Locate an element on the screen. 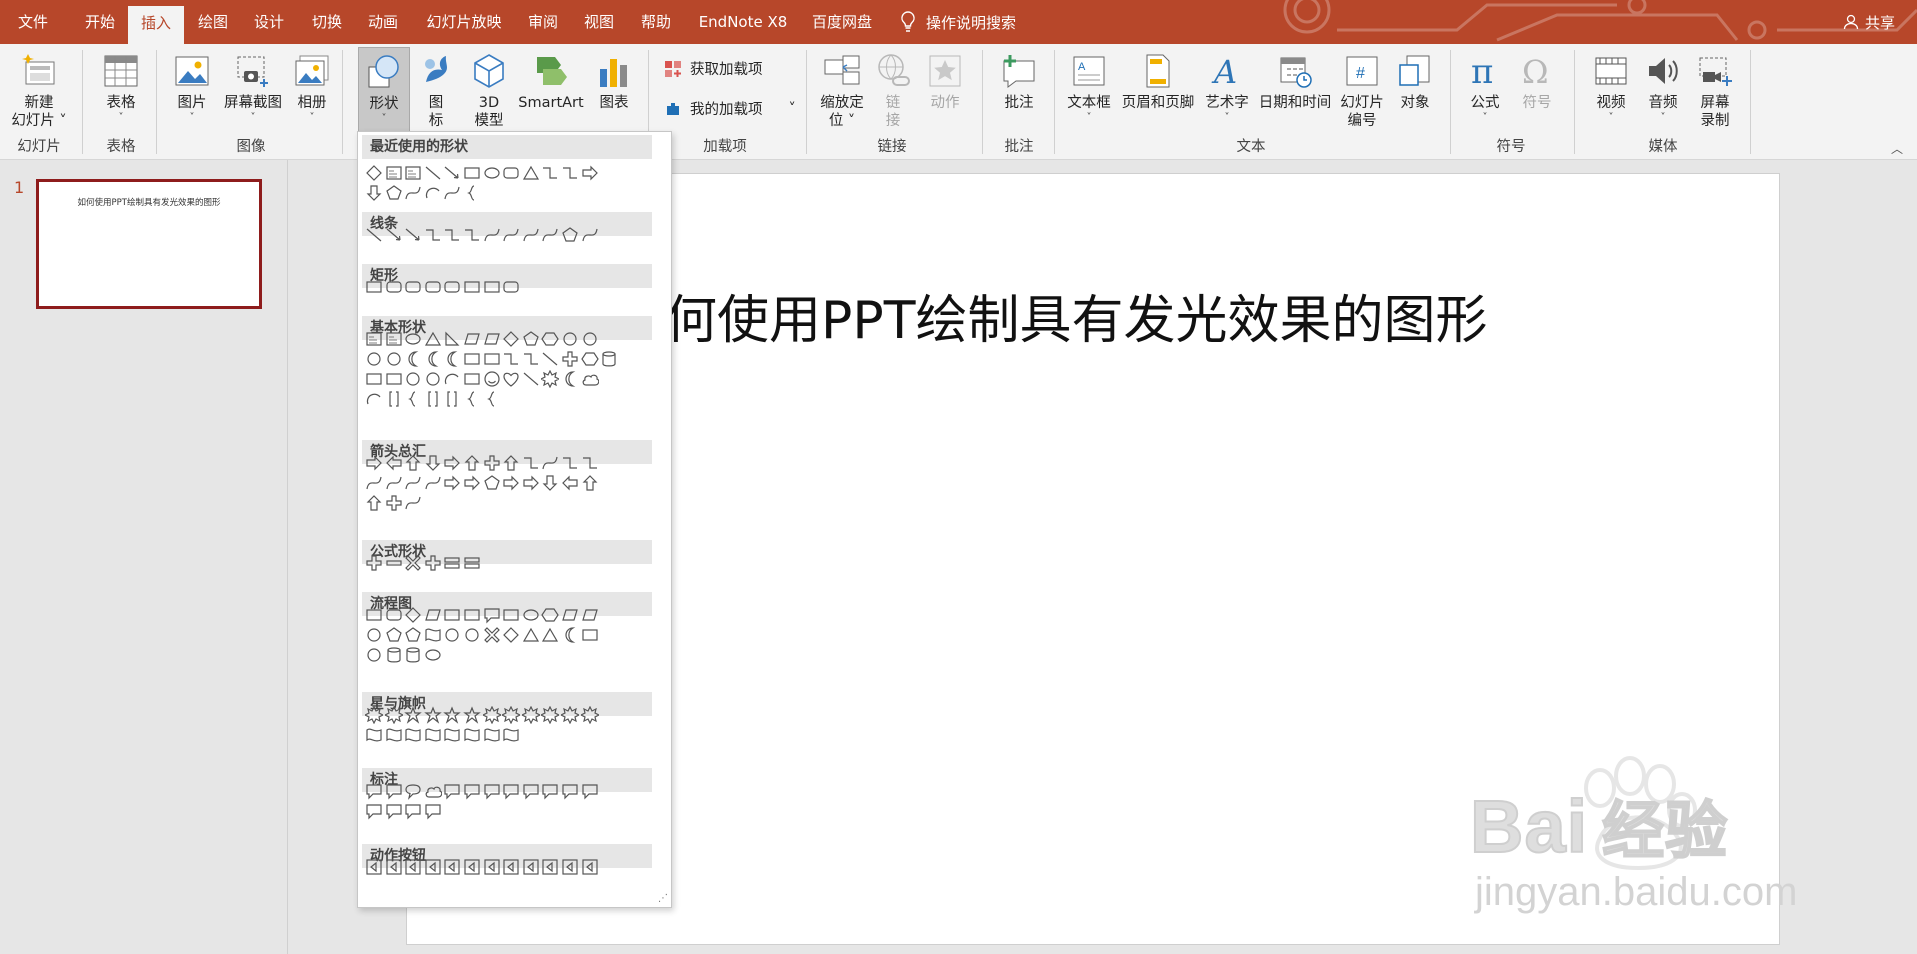 The image size is (1917, 954). pictures-button: 图片 ˅ is located at coordinates (192, 87).